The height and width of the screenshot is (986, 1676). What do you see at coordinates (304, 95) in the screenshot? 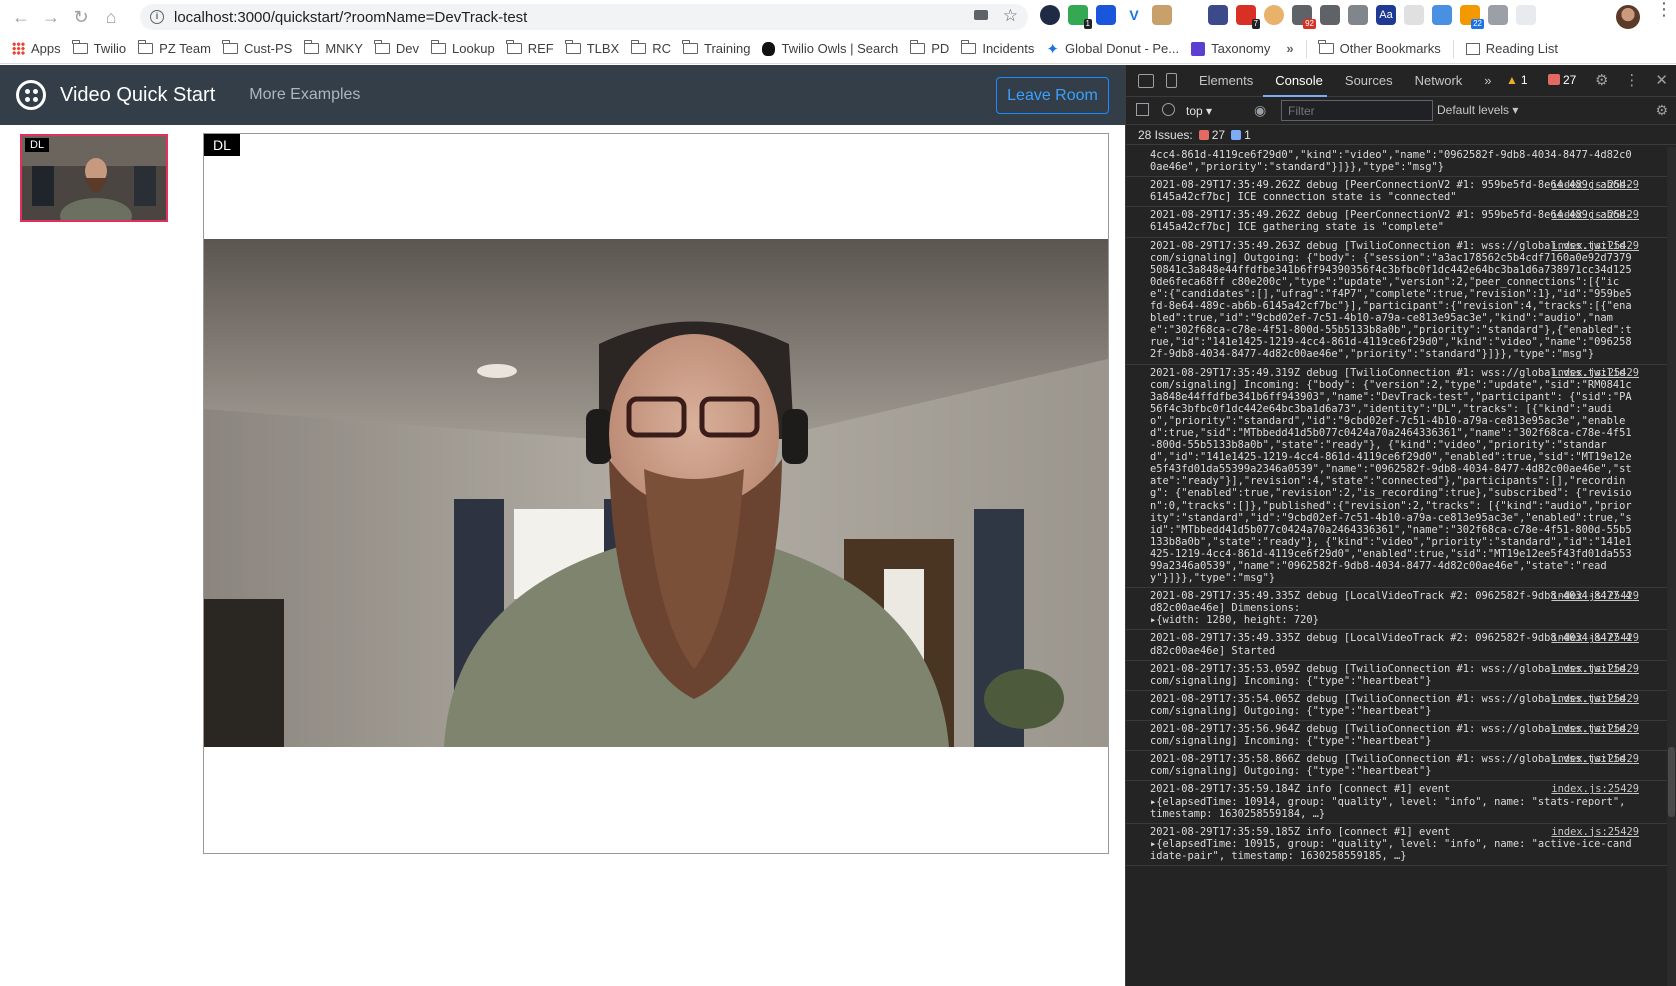
I see `more-examples-link: More Examples` at bounding box center [304, 95].